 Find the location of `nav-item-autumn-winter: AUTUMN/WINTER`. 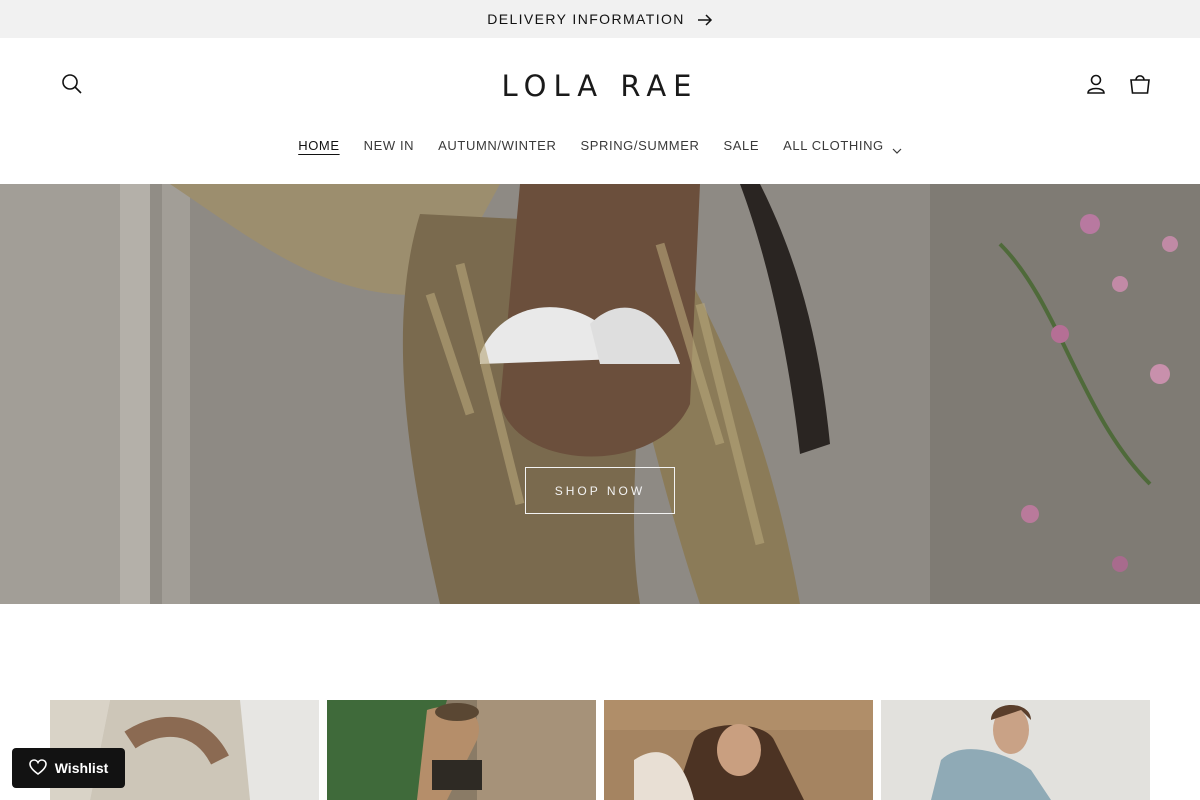

nav-item-autumn-winter: AUTUMN/WINTER is located at coordinates (497, 145).